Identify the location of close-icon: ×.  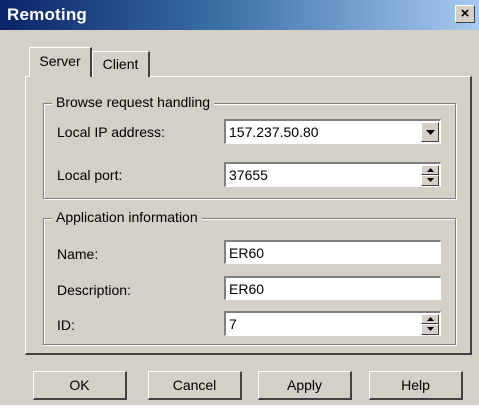
(465, 13).